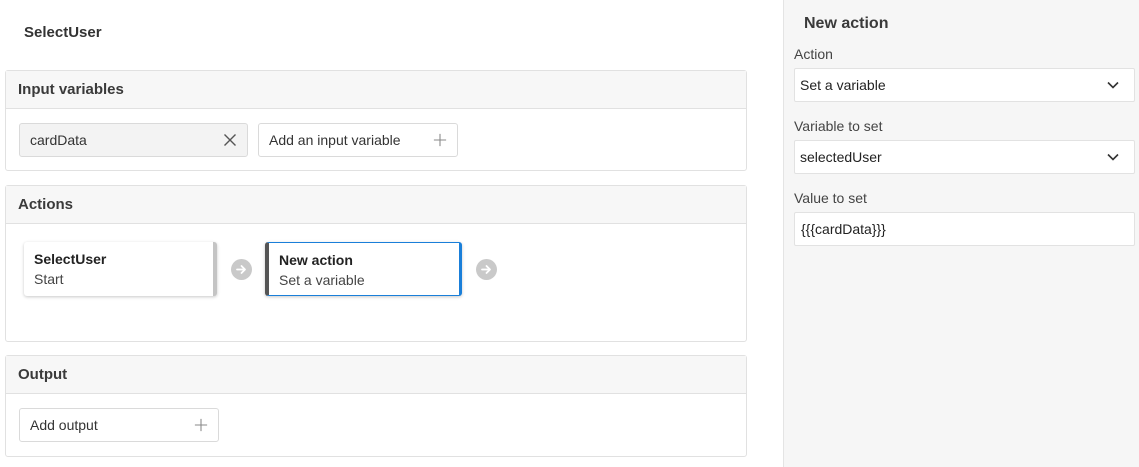 The height and width of the screenshot is (467, 1139). What do you see at coordinates (64, 425) in the screenshot?
I see `add-output-label: Add output` at bounding box center [64, 425].